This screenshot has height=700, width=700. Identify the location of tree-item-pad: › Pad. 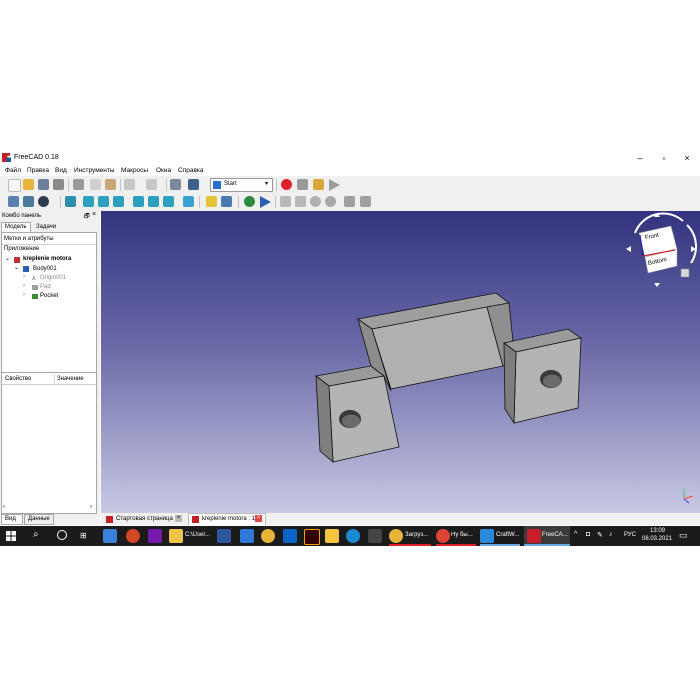
(49, 287).